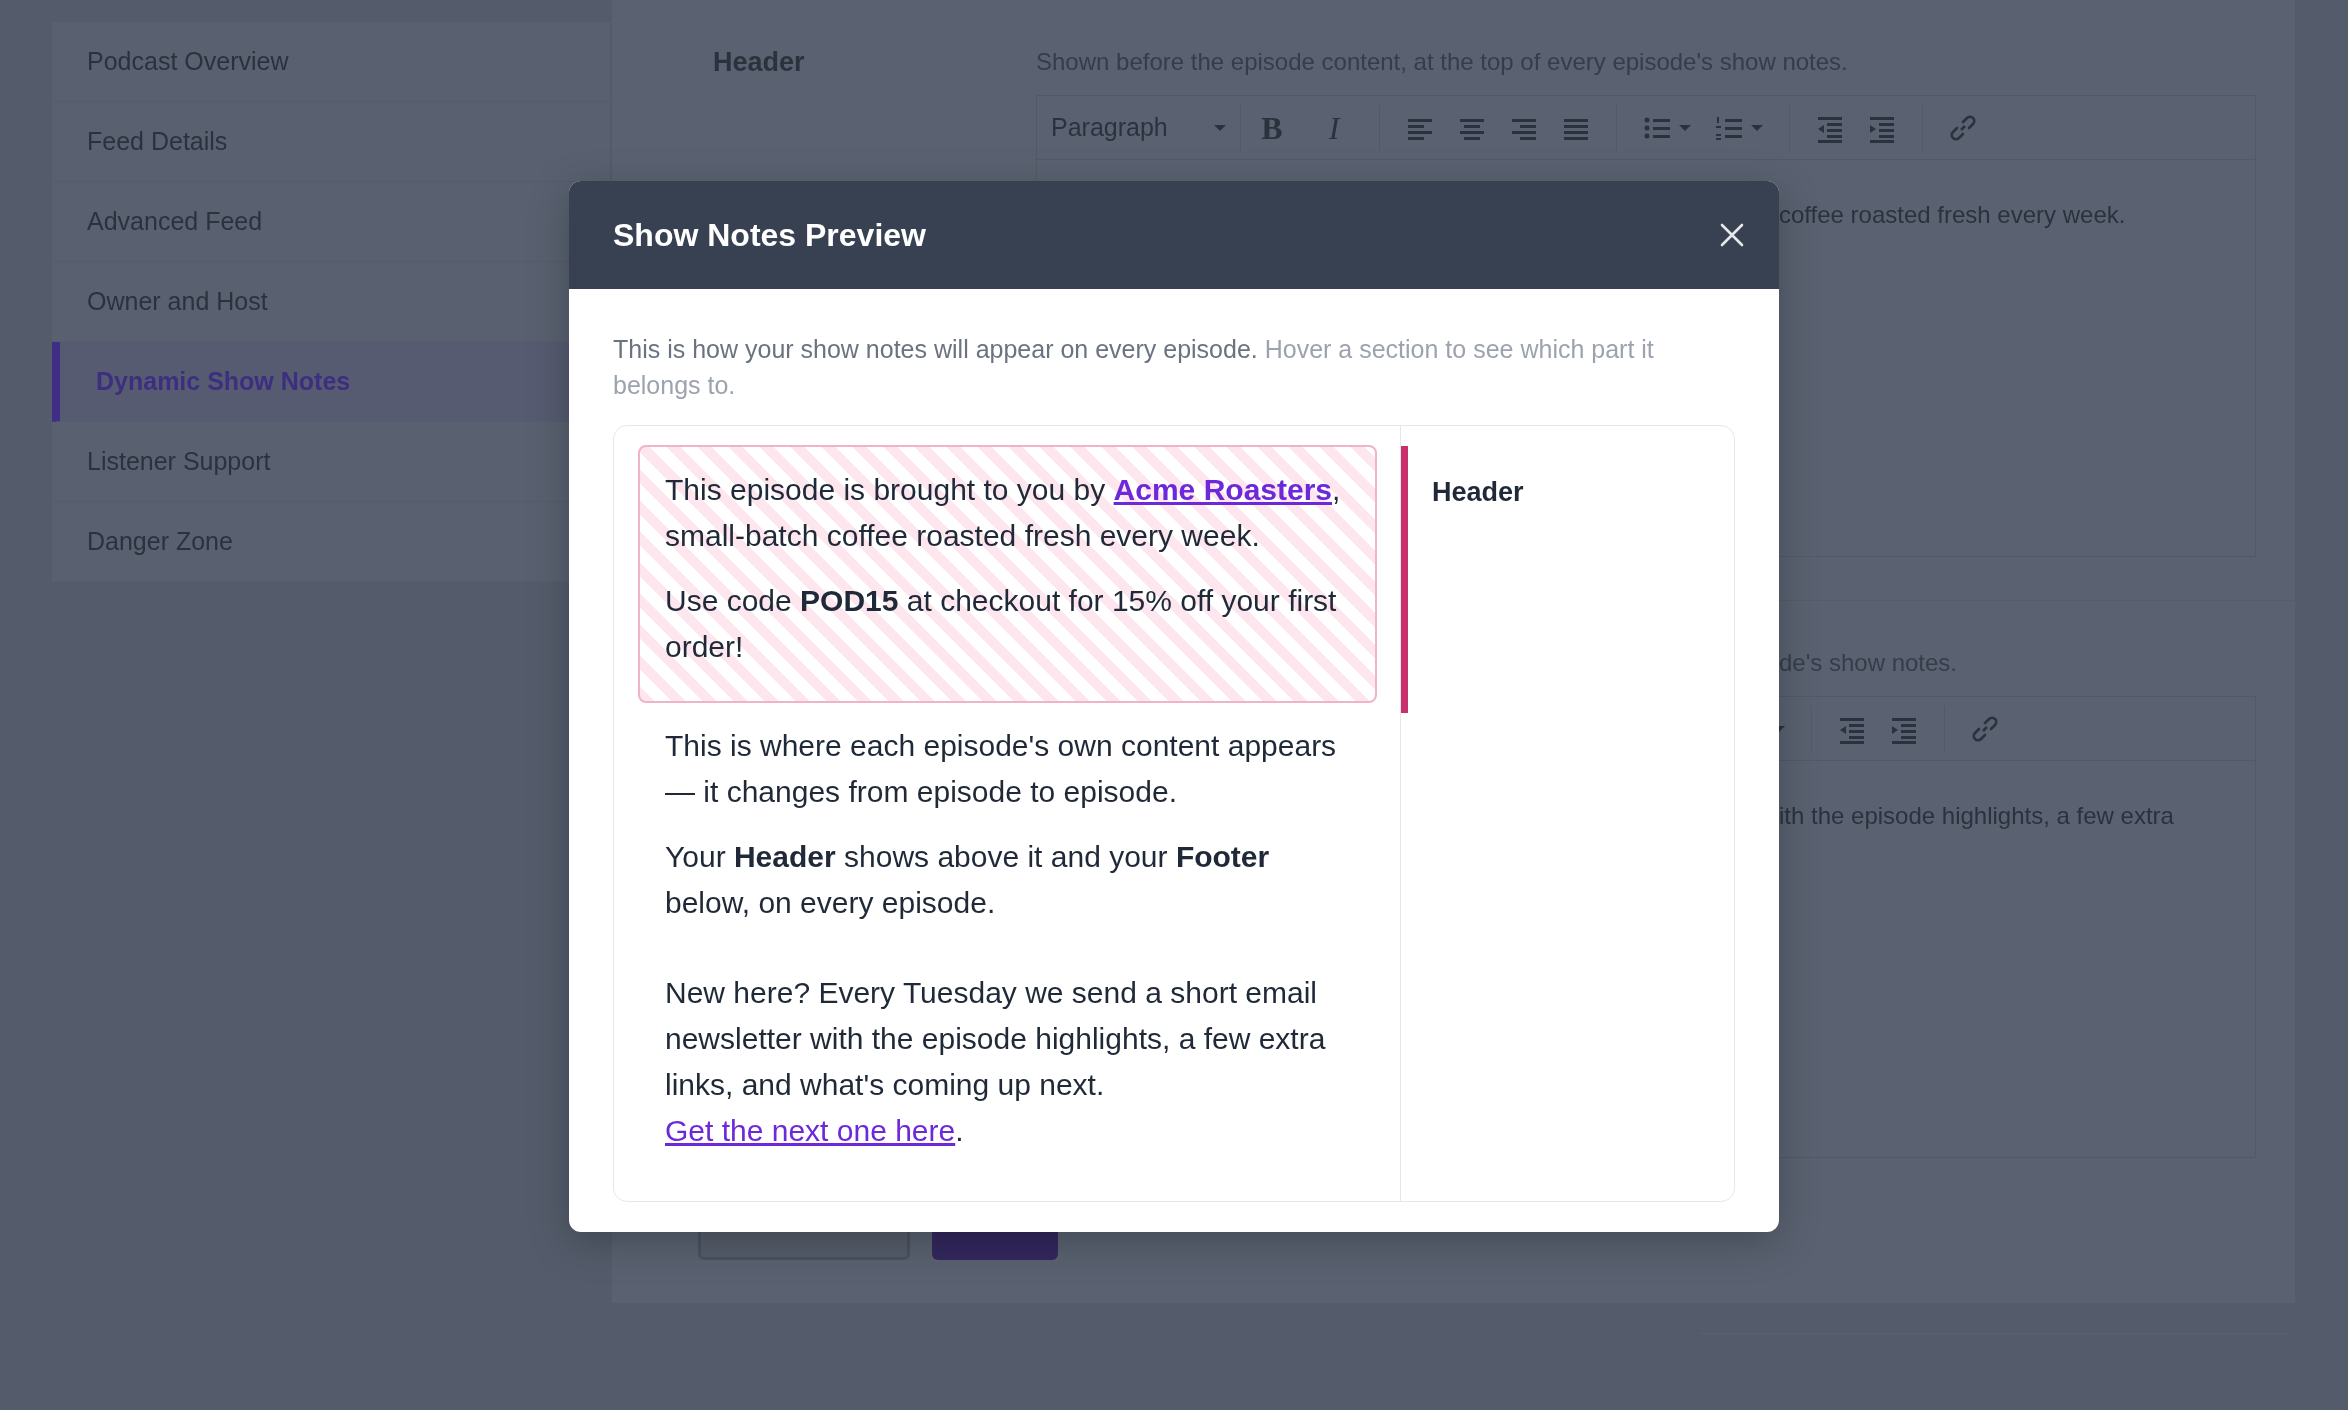  What do you see at coordinates (1003, 513) in the screenshot?
I see `preview-paragraph: This episode is brought to you by Acme Roasters, small-batch coffee roasted fresh every week.` at bounding box center [1003, 513].